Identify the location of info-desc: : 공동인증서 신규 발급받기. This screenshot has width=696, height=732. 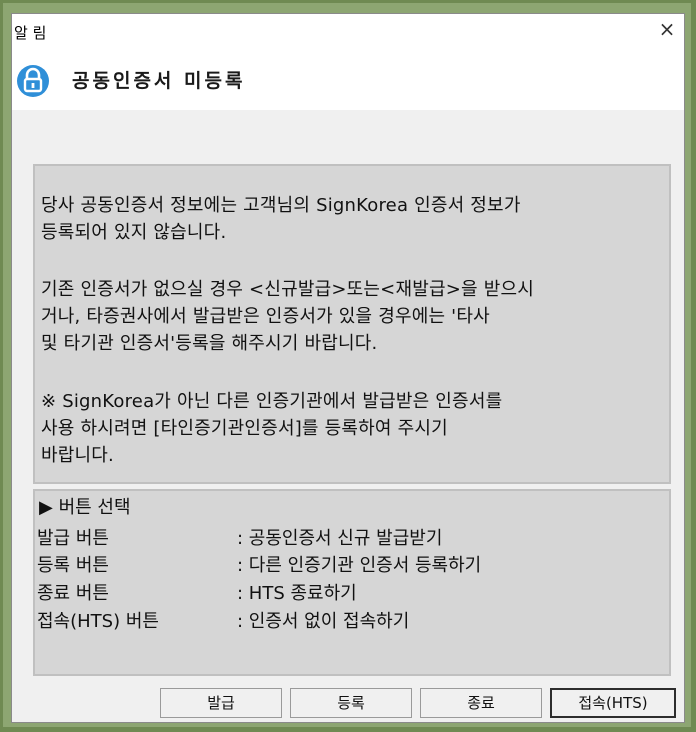
(340, 538).